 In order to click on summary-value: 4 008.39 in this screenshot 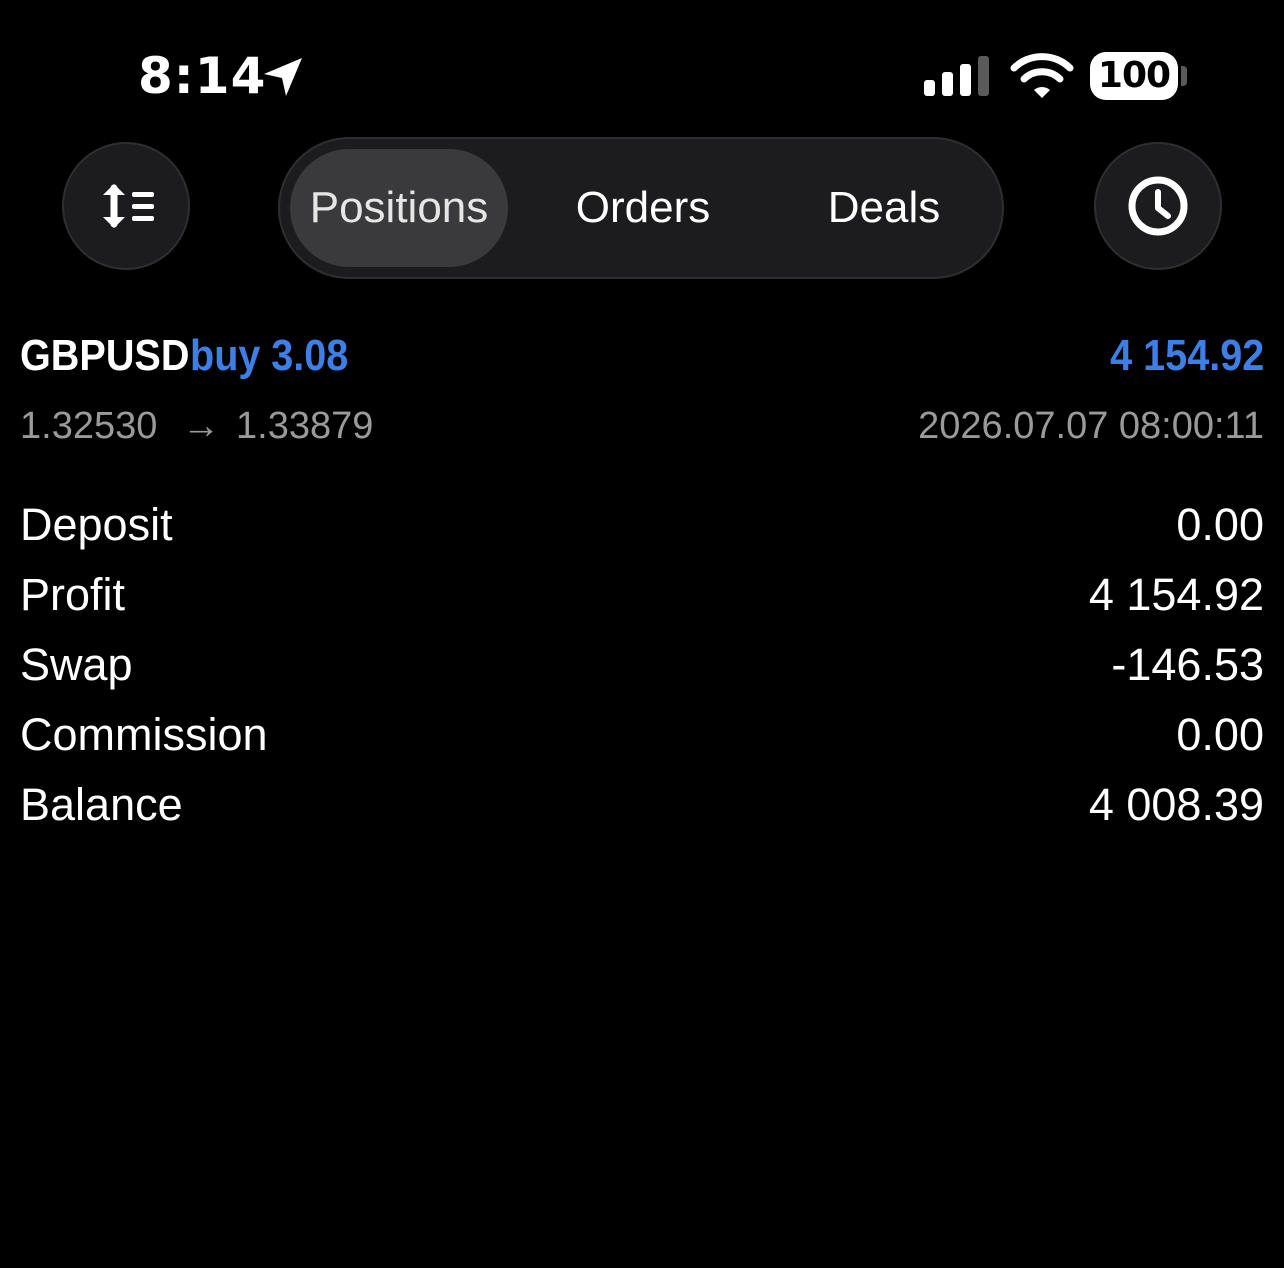, I will do `click(1176, 804)`.